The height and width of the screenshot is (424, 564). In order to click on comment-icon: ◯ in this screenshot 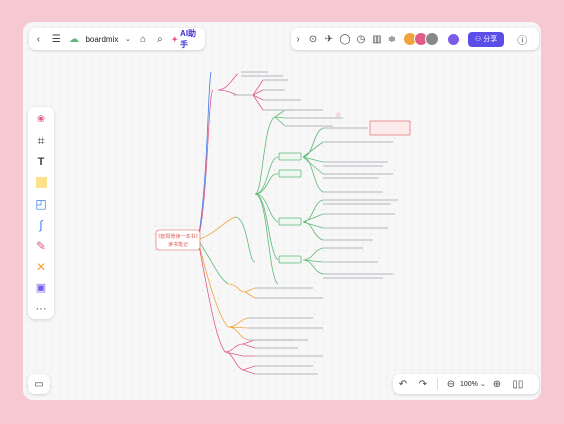, I will do `click(345, 39)`.